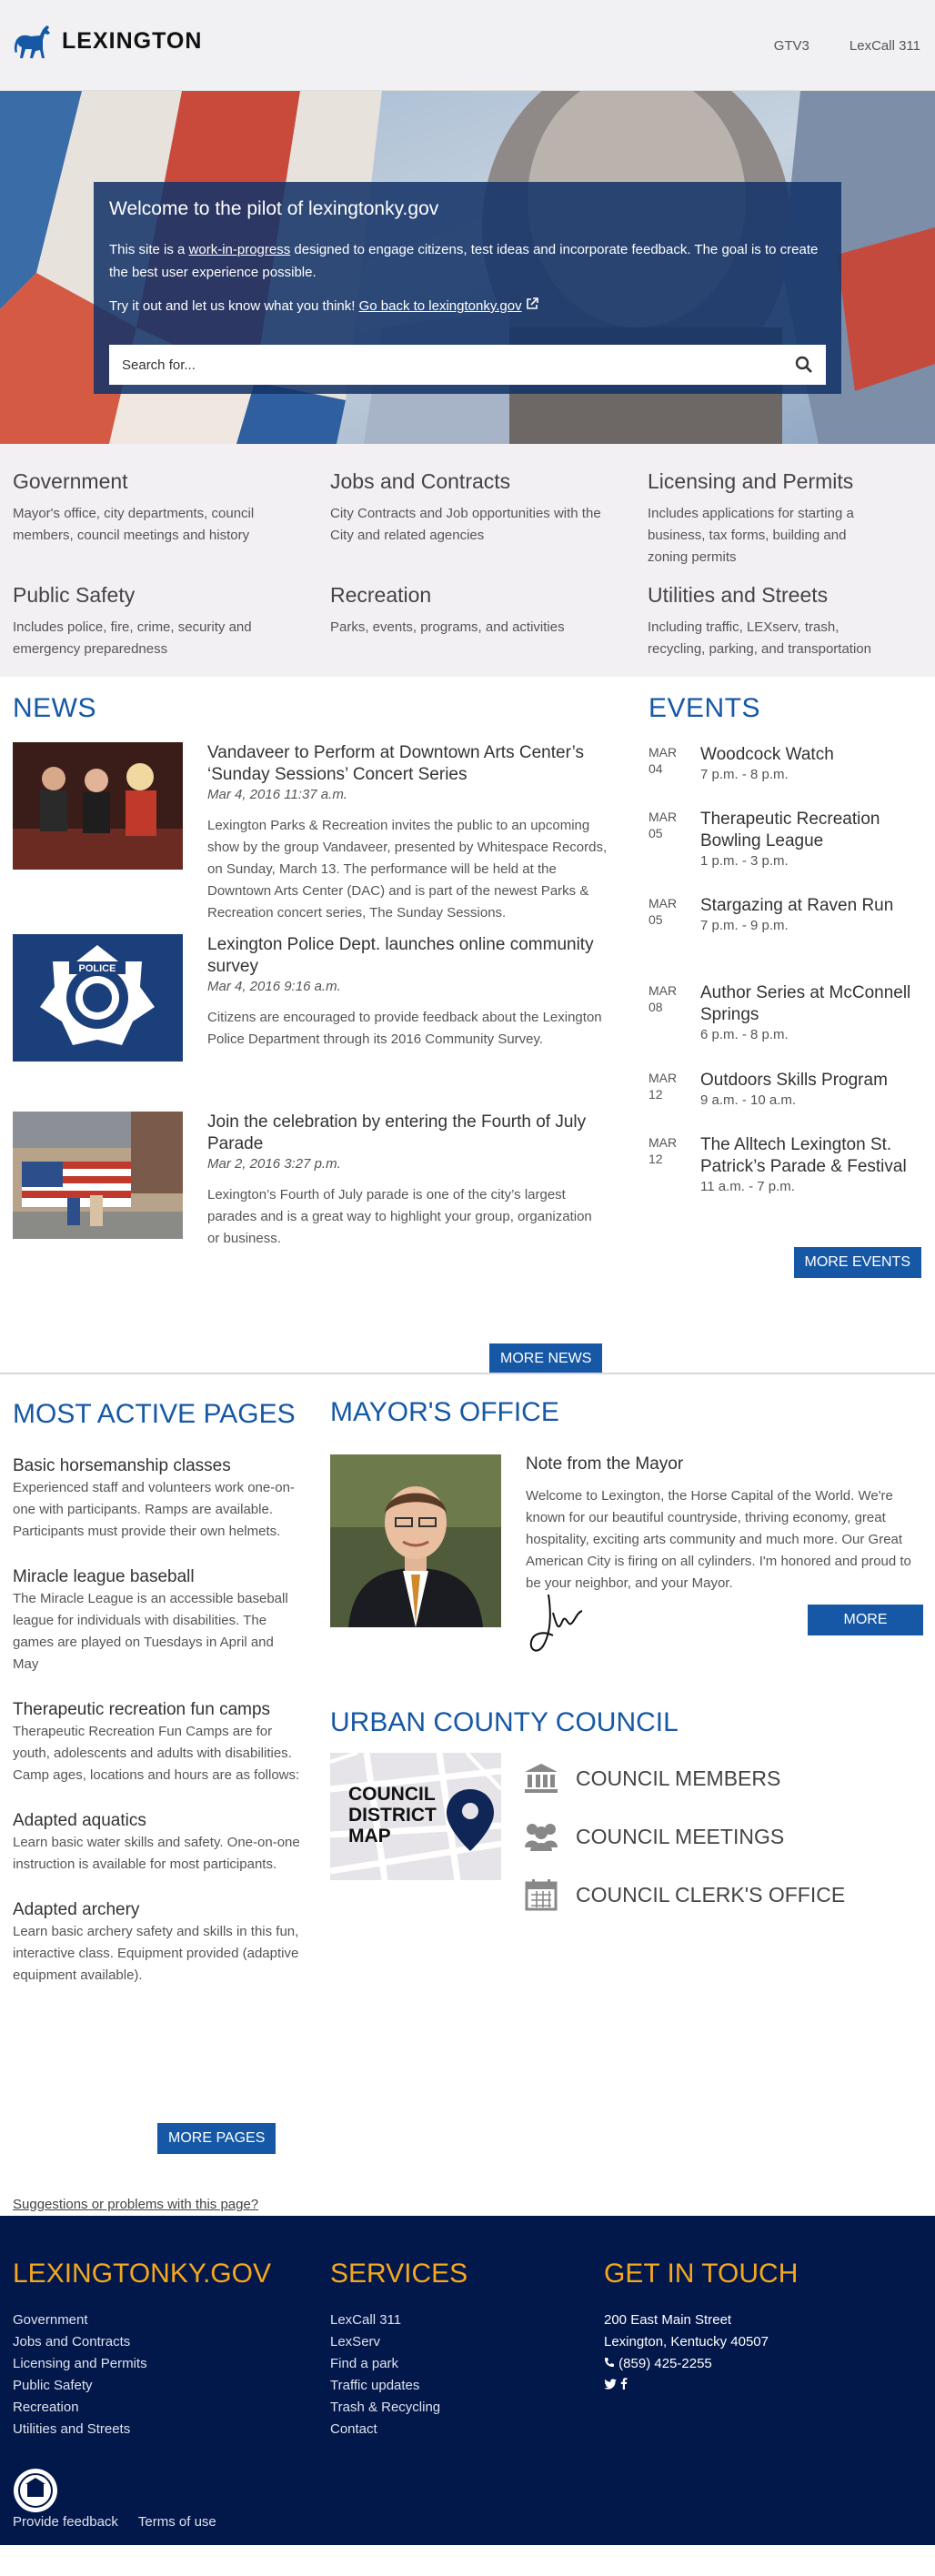 The height and width of the screenshot is (2576, 935). I want to click on footer-link: Public Safety, so click(142, 2386).